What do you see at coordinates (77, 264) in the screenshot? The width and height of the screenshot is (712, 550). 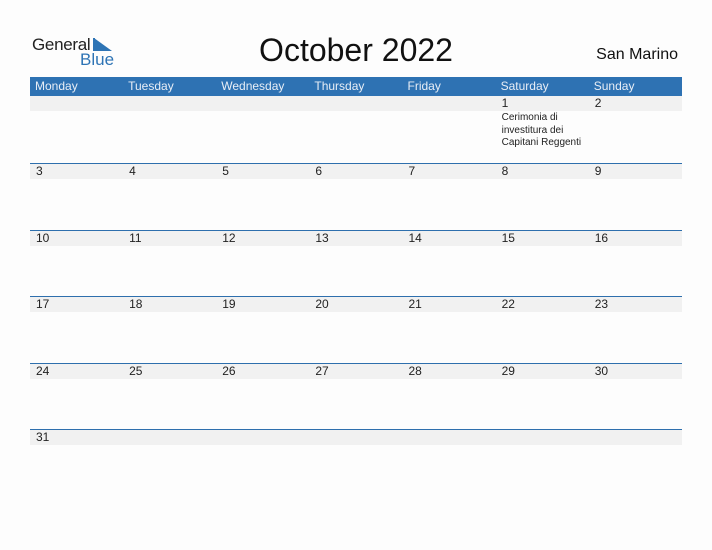 I see `day-cell: 10` at bounding box center [77, 264].